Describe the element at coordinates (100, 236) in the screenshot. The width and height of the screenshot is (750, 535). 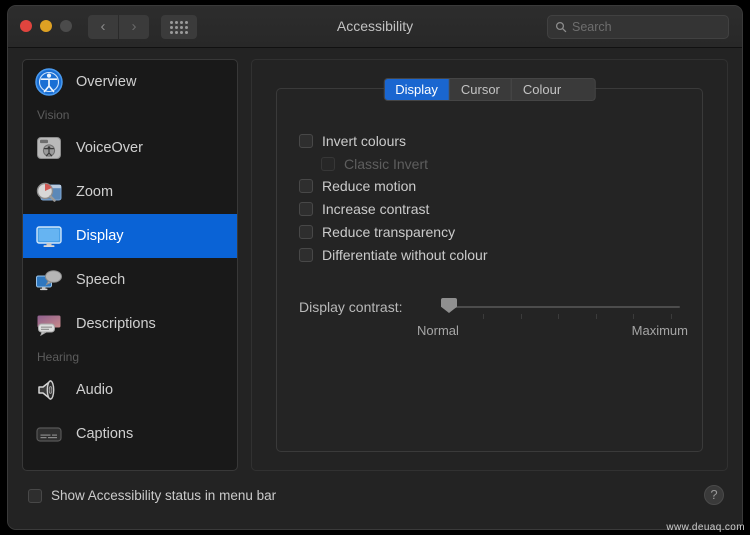
I see `sidebar-item-label: Display` at that location.